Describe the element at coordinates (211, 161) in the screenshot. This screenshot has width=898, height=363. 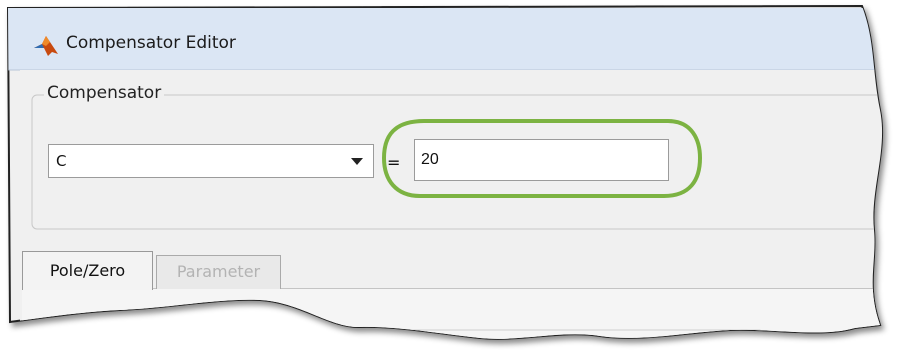
I see `compensator-select: C` at that location.